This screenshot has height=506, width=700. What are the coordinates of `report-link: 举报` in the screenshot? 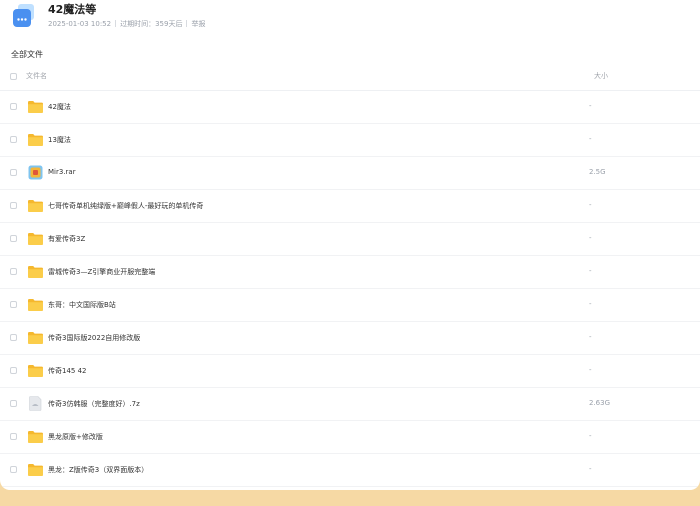 It's located at (198, 24).